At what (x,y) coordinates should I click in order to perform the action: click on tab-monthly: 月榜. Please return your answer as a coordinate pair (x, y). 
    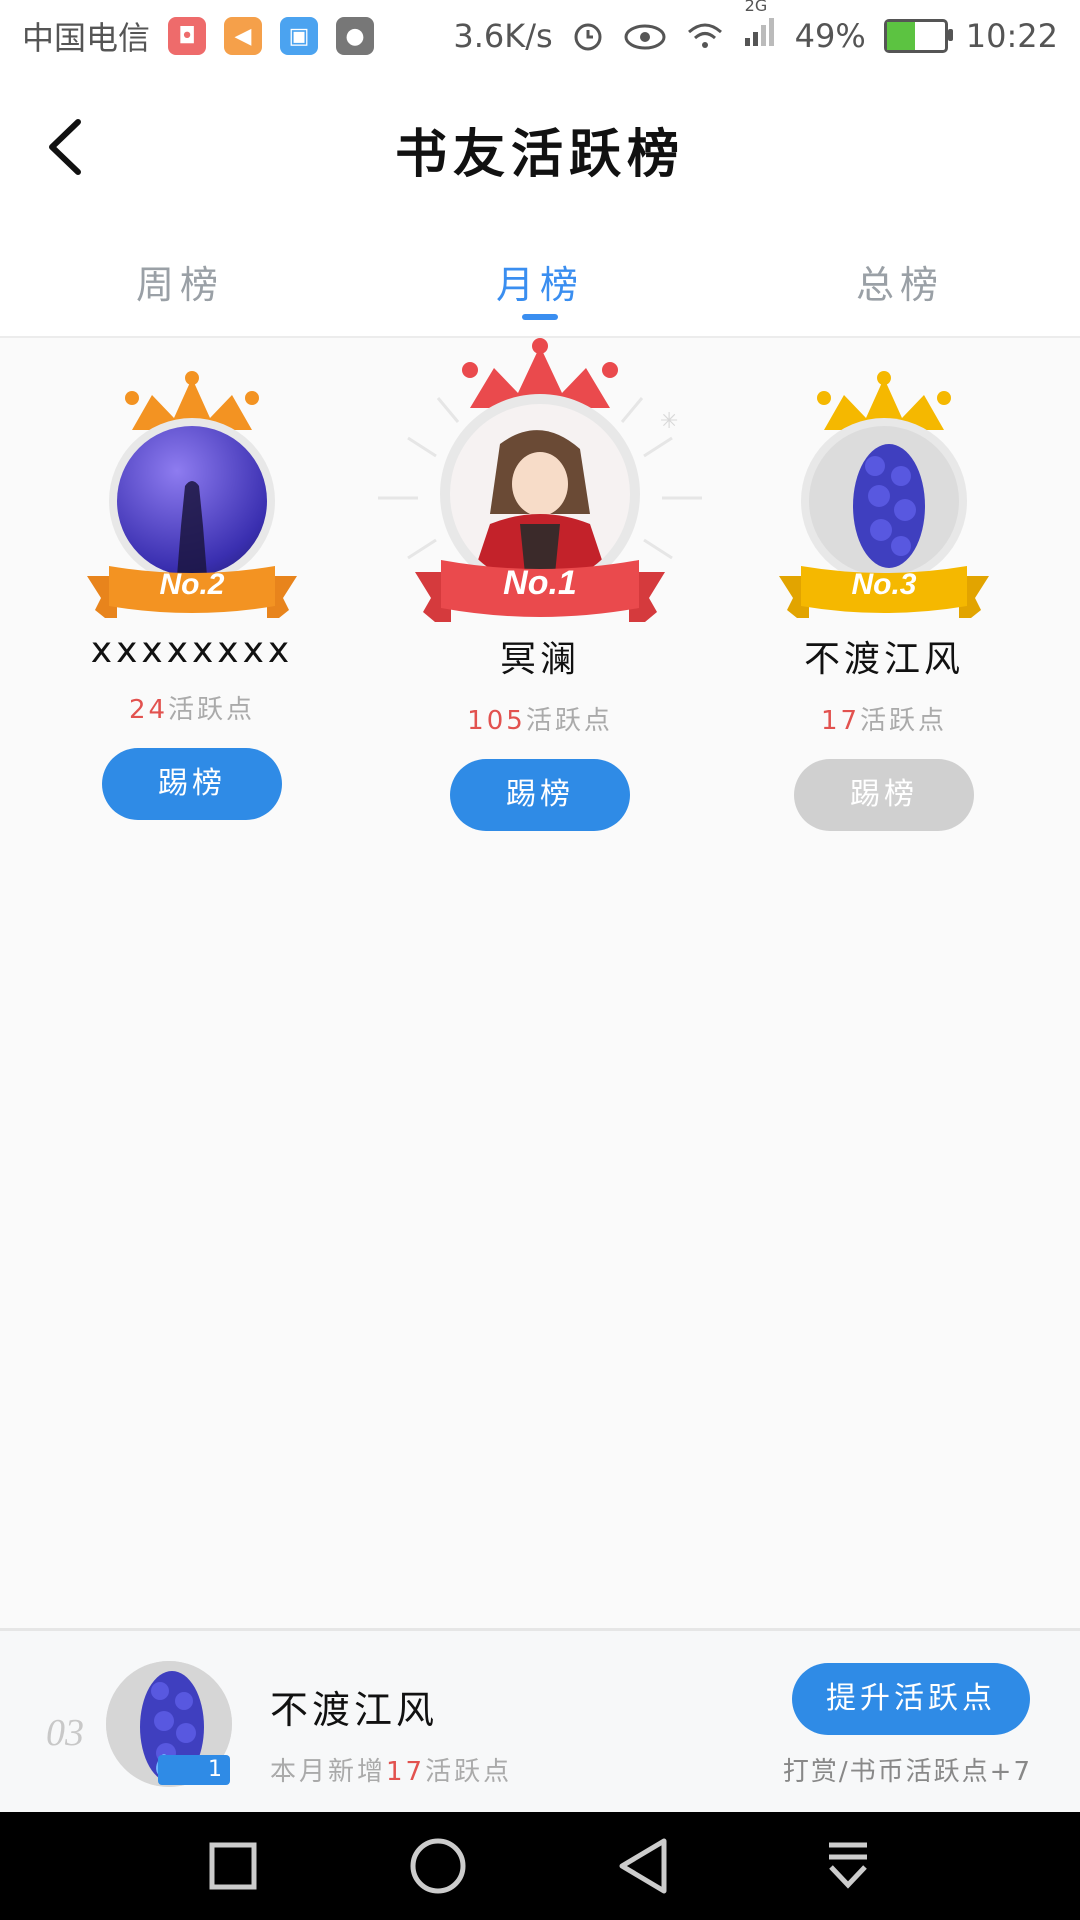
    Looking at the image, I should click on (540, 278).